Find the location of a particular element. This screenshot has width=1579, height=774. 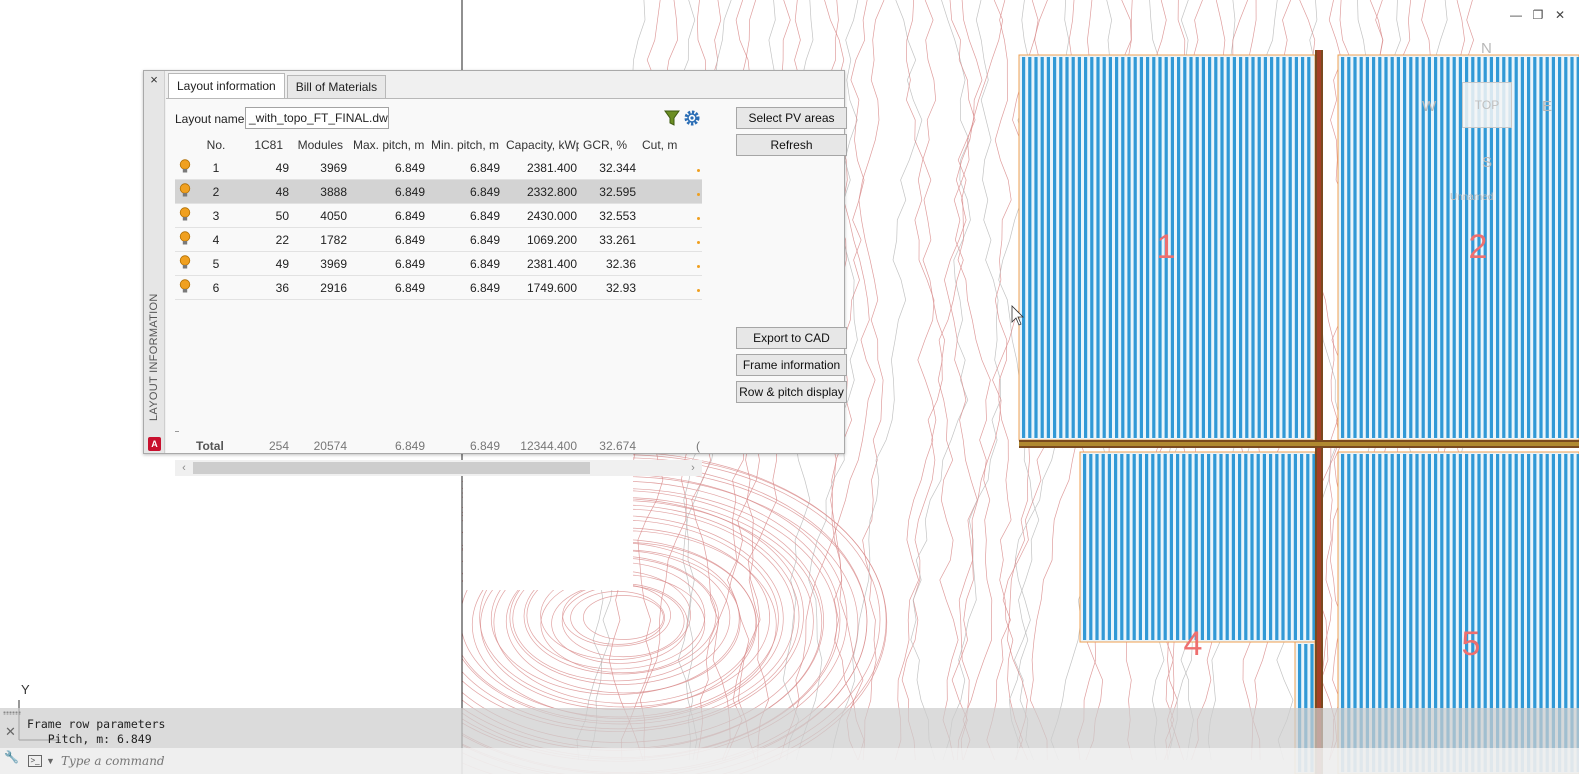

viewcube-west: W is located at coordinates (1429, 106).